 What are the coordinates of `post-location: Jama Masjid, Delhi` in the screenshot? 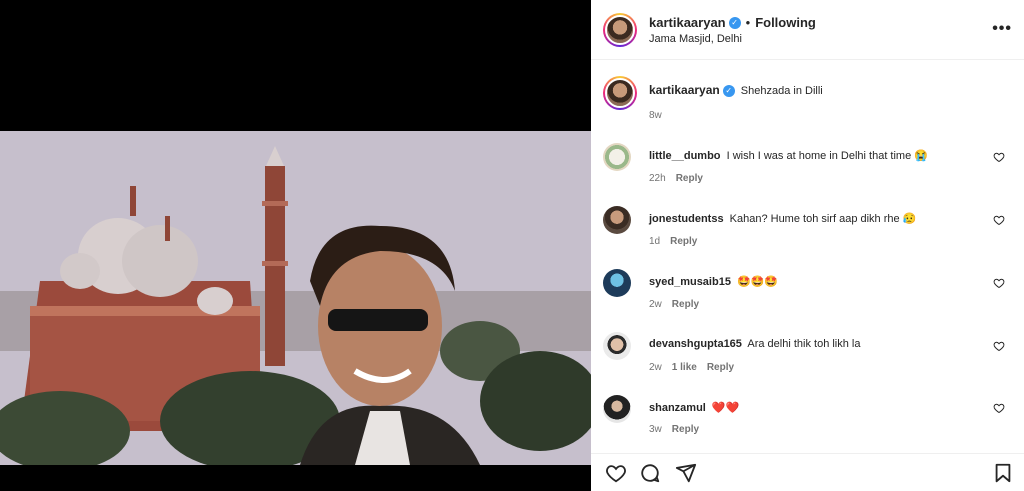 It's located at (695, 39).